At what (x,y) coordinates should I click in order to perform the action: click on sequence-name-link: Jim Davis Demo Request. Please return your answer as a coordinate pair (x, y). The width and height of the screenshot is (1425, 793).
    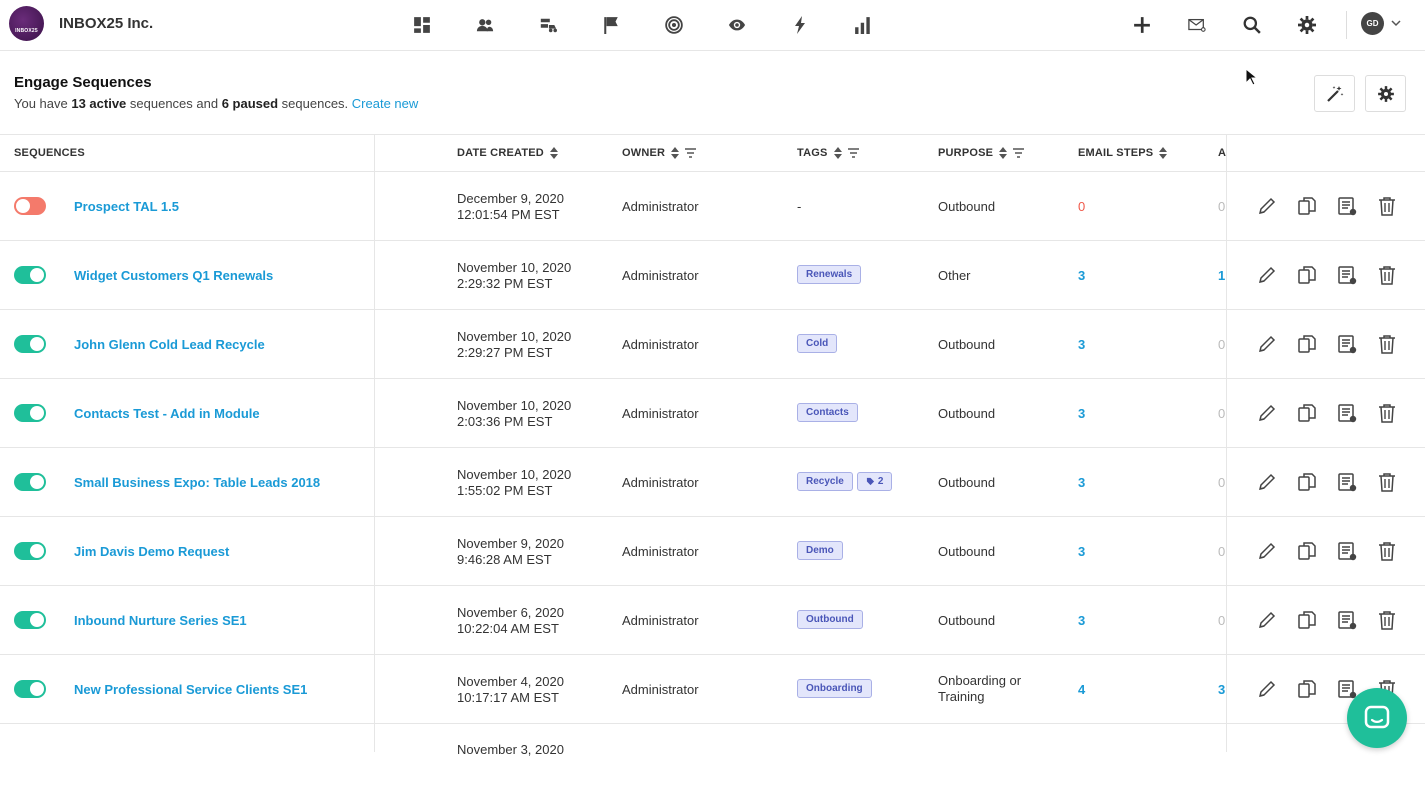
    Looking at the image, I should click on (151, 551).